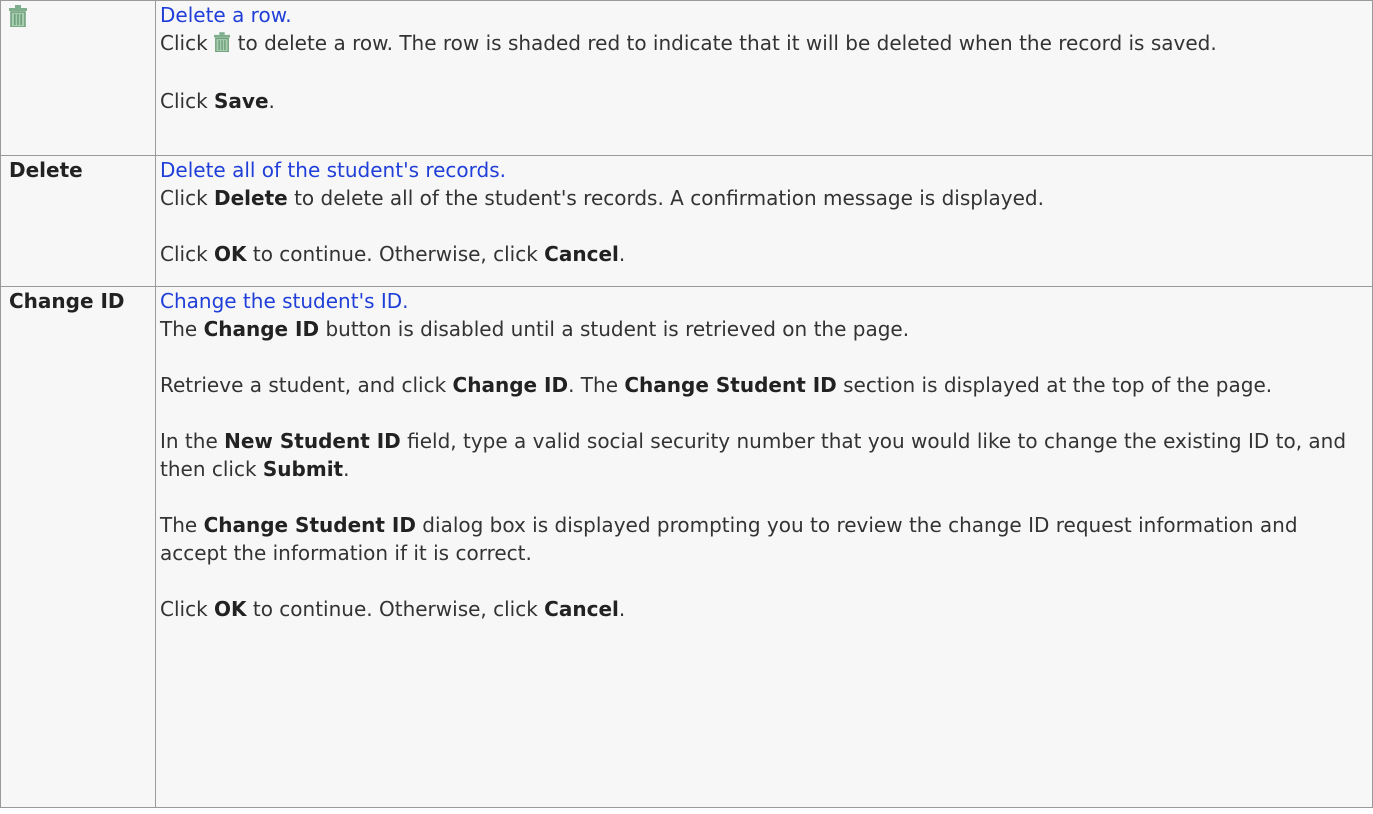 The width and height of the screenshot is (1373, 814). What do you see at coordinates (78, 78) in the screenshot?
I see `term-cell` at bounding box center [78, 78].